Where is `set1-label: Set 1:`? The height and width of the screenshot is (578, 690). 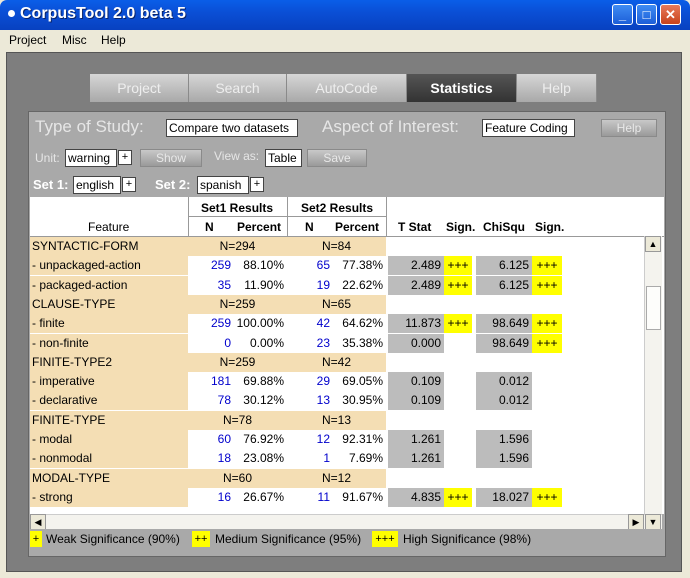
set1-label: Set 1: is located at coordinates (51, 184).